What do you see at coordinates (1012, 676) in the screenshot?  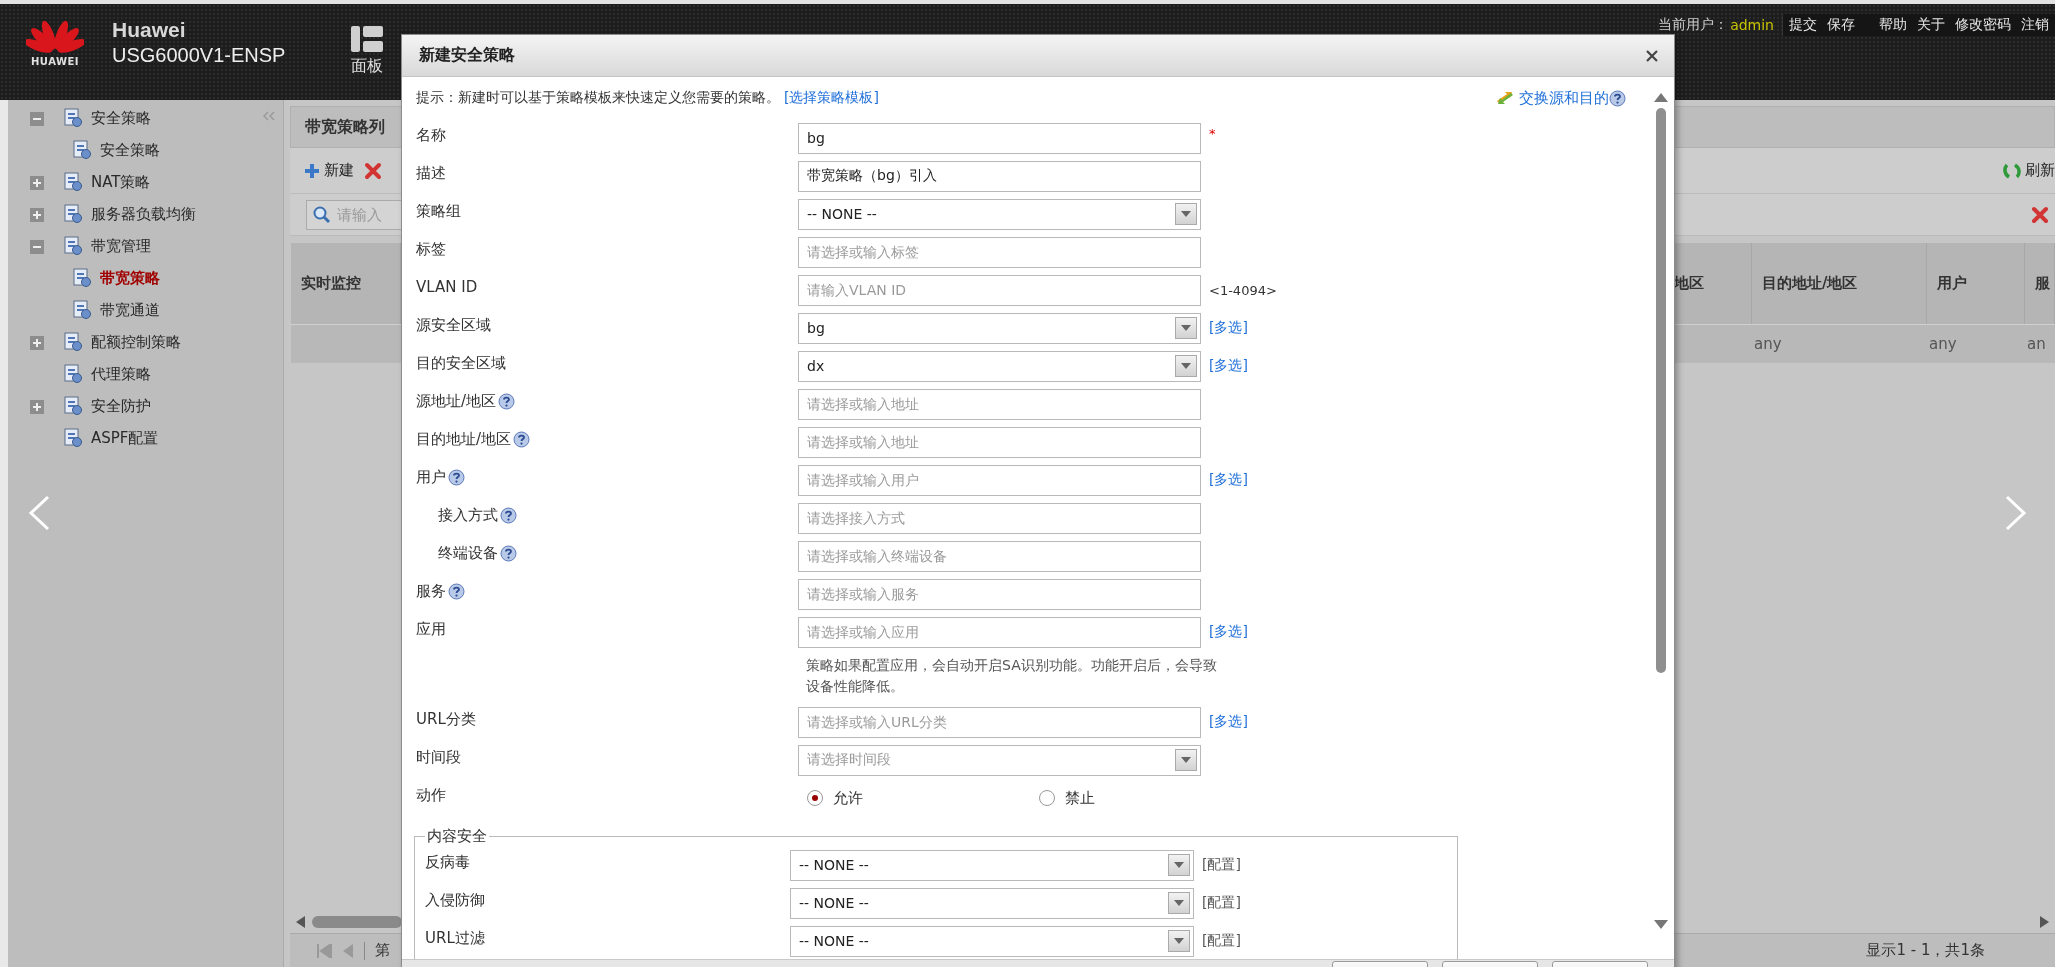 I see `app-note: 策略如果配置应用，会自动开启SA识别功能。功能开启后，会导致设备性能降低。` at bounding box center [1012, 676].